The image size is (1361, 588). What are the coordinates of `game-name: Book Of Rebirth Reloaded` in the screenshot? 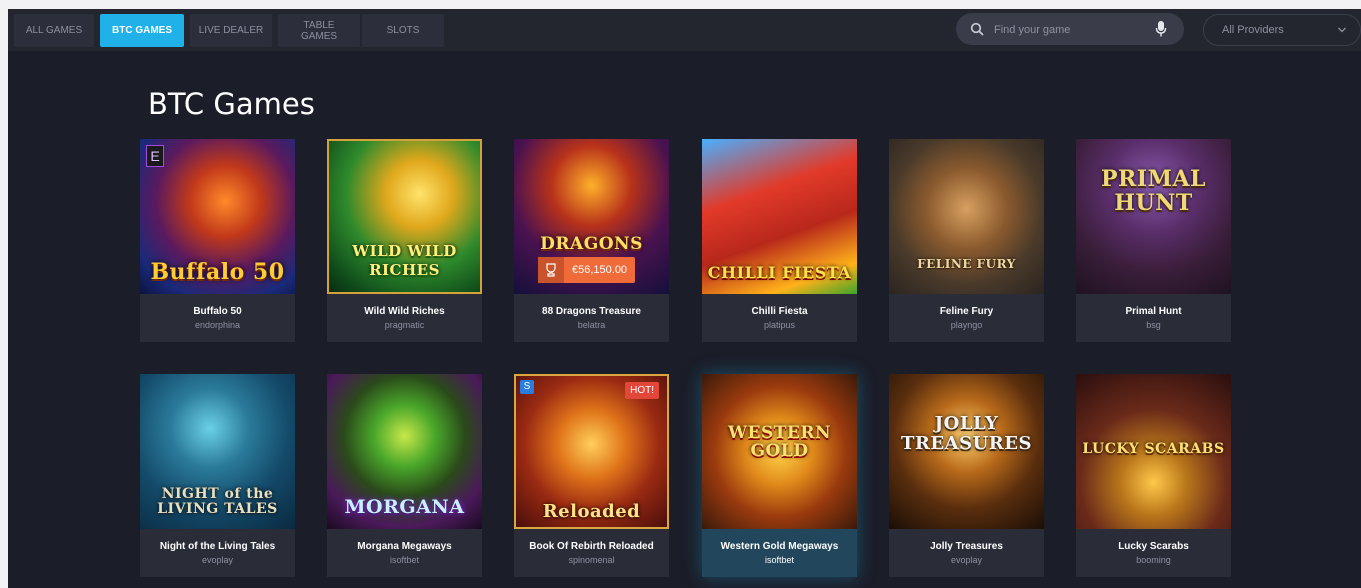 It's located at (591, 546).